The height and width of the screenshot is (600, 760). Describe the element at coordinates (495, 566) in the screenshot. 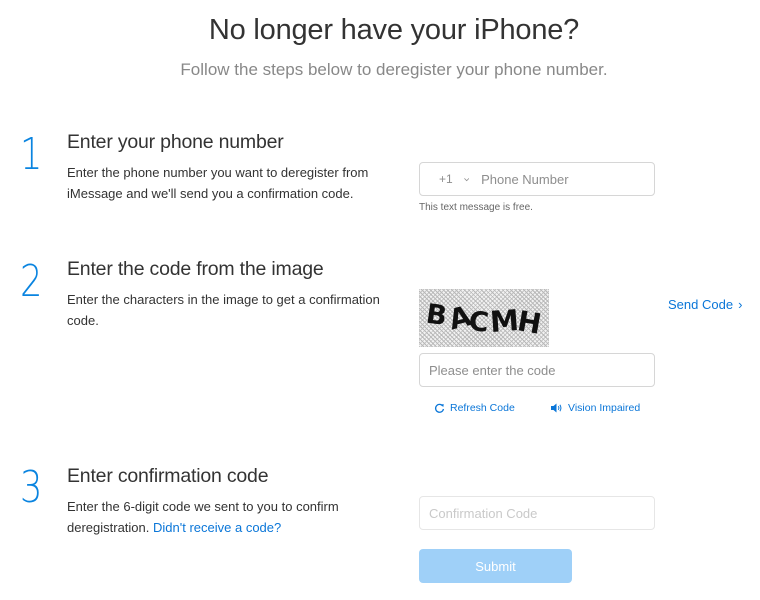

I see `submit-button: Submit` at that location.